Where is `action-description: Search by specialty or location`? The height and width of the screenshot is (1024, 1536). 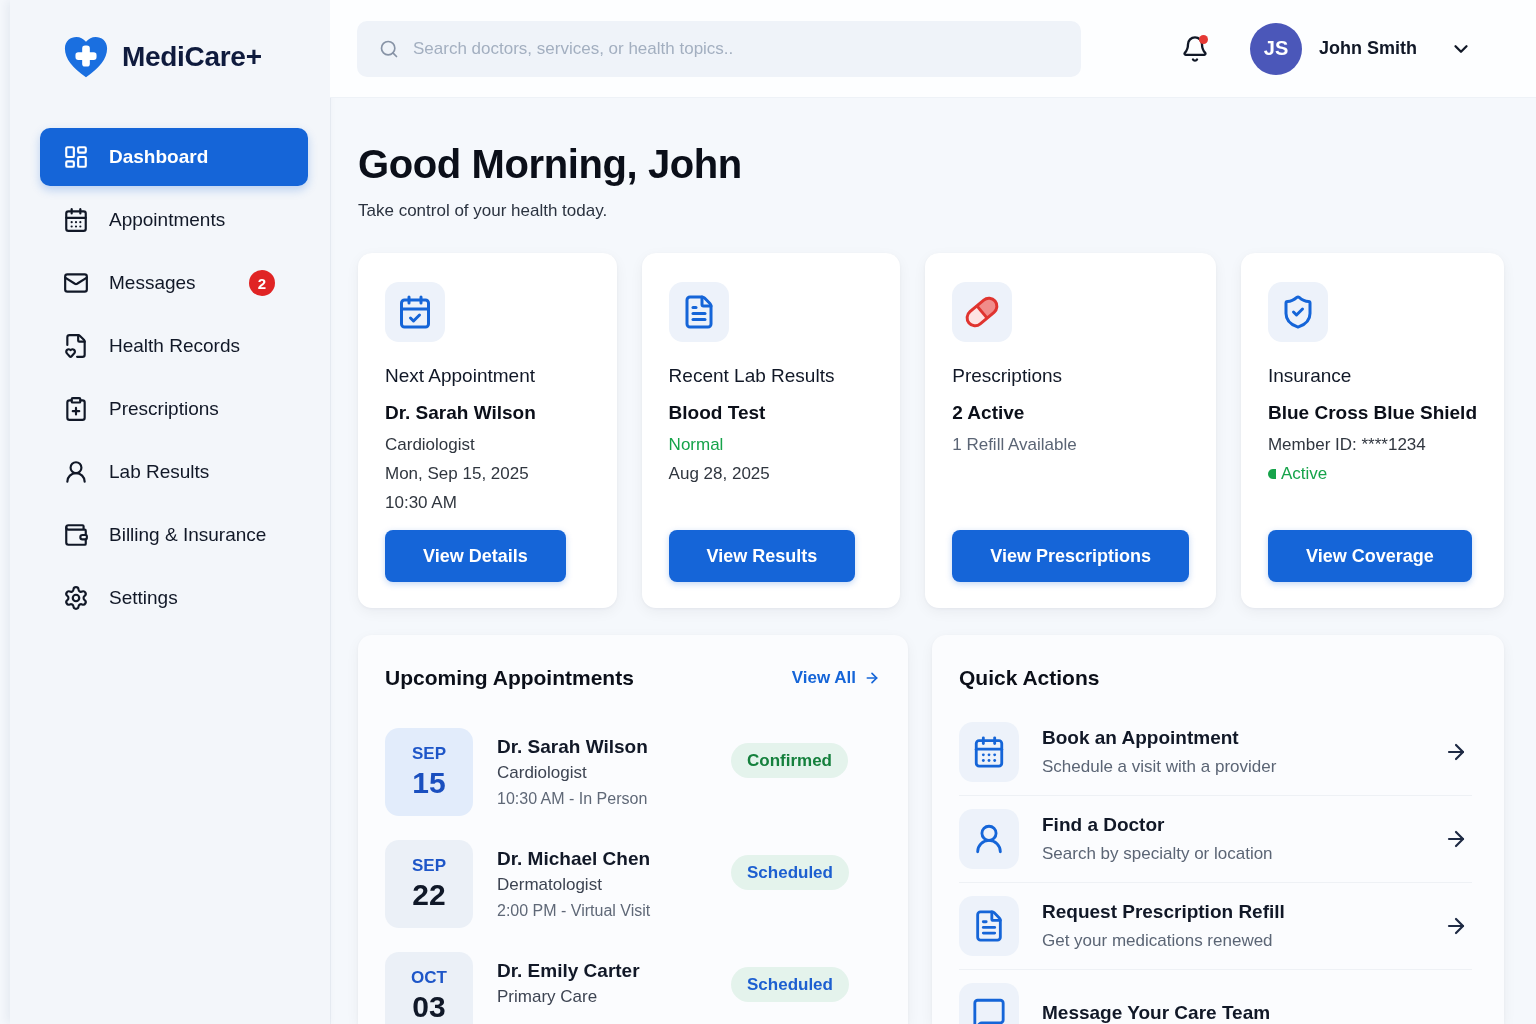 action-description: Search by specialty or location is located at coordinates (1157, 853).